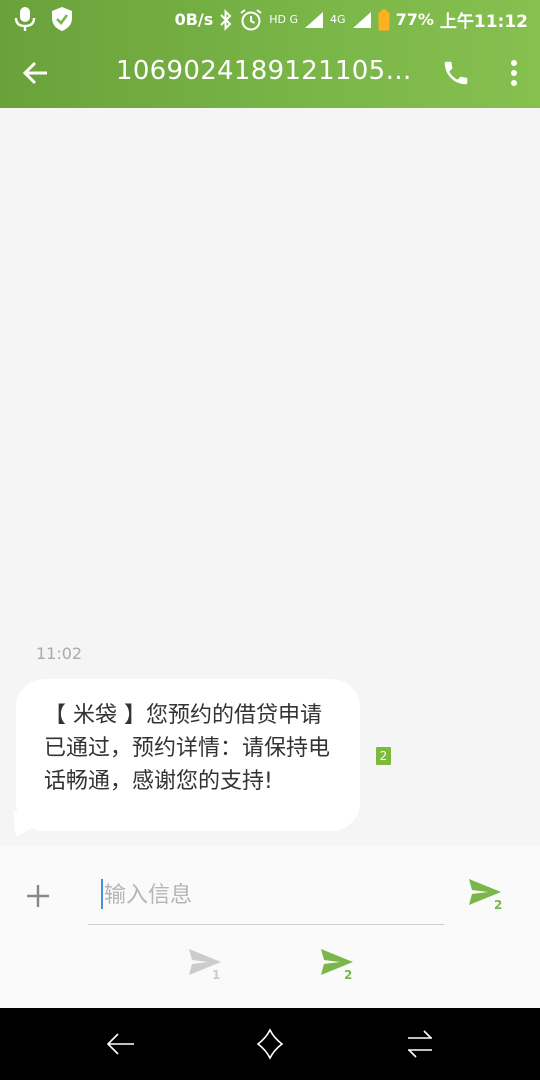 This screenshot has width=540, height=1080. What do you see at coordinates (62, 19) in the screenshot?
I see `shield-check-icon` at bounding box center [62, 19].